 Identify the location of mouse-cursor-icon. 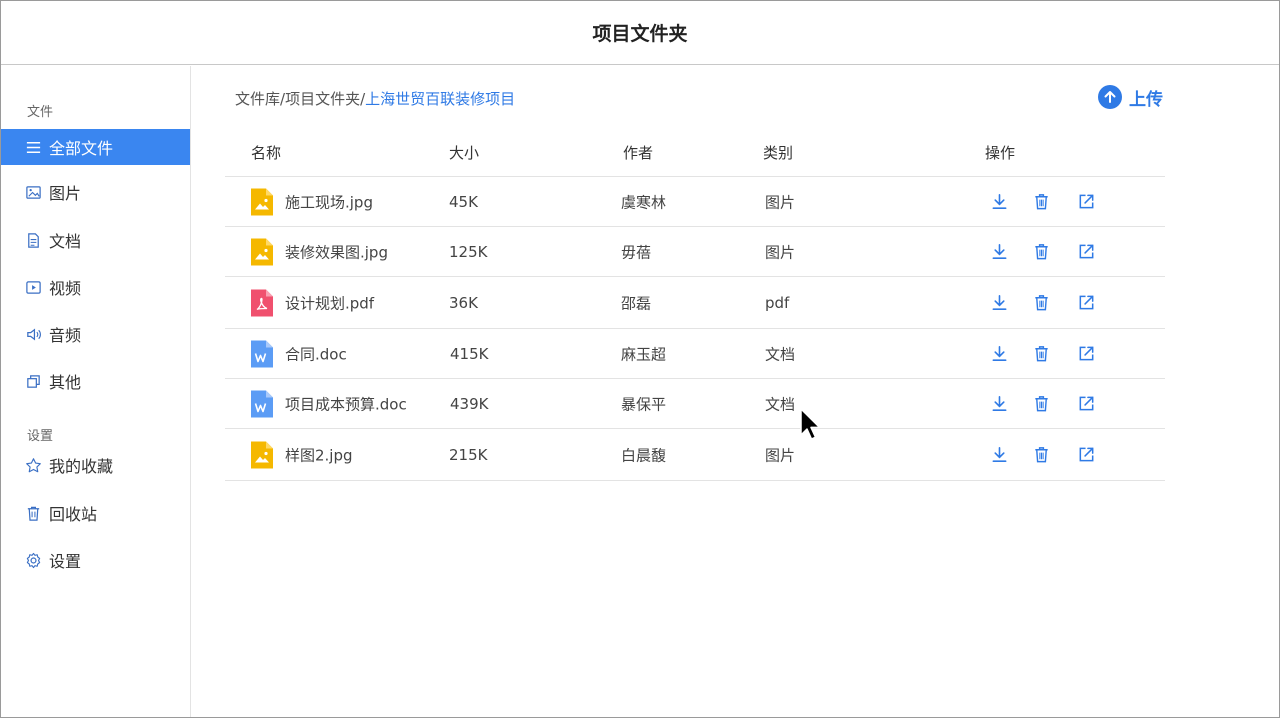
(810, 424).